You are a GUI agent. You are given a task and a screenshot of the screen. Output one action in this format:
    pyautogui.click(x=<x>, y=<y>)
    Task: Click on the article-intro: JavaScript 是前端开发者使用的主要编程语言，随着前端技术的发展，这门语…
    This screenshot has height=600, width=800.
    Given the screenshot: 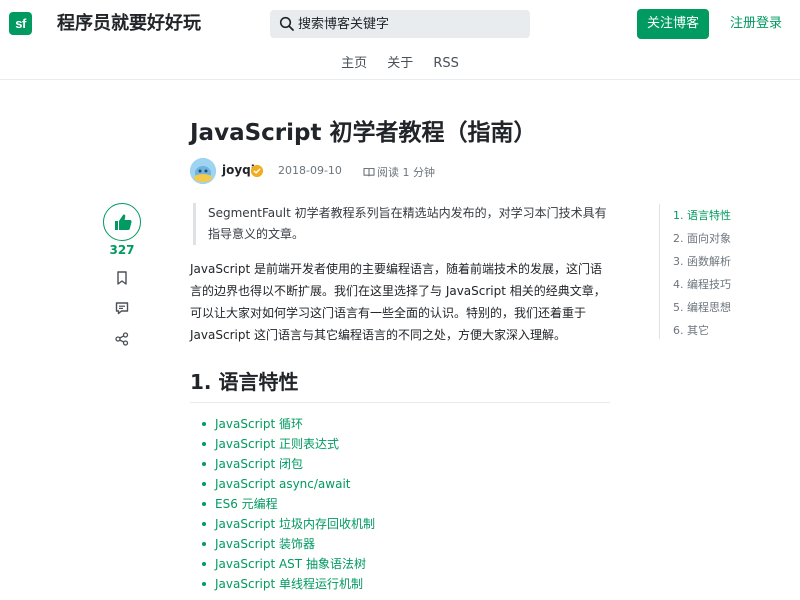 What is the action you would take?
    pyautogui.click(x=398, y=302)
    